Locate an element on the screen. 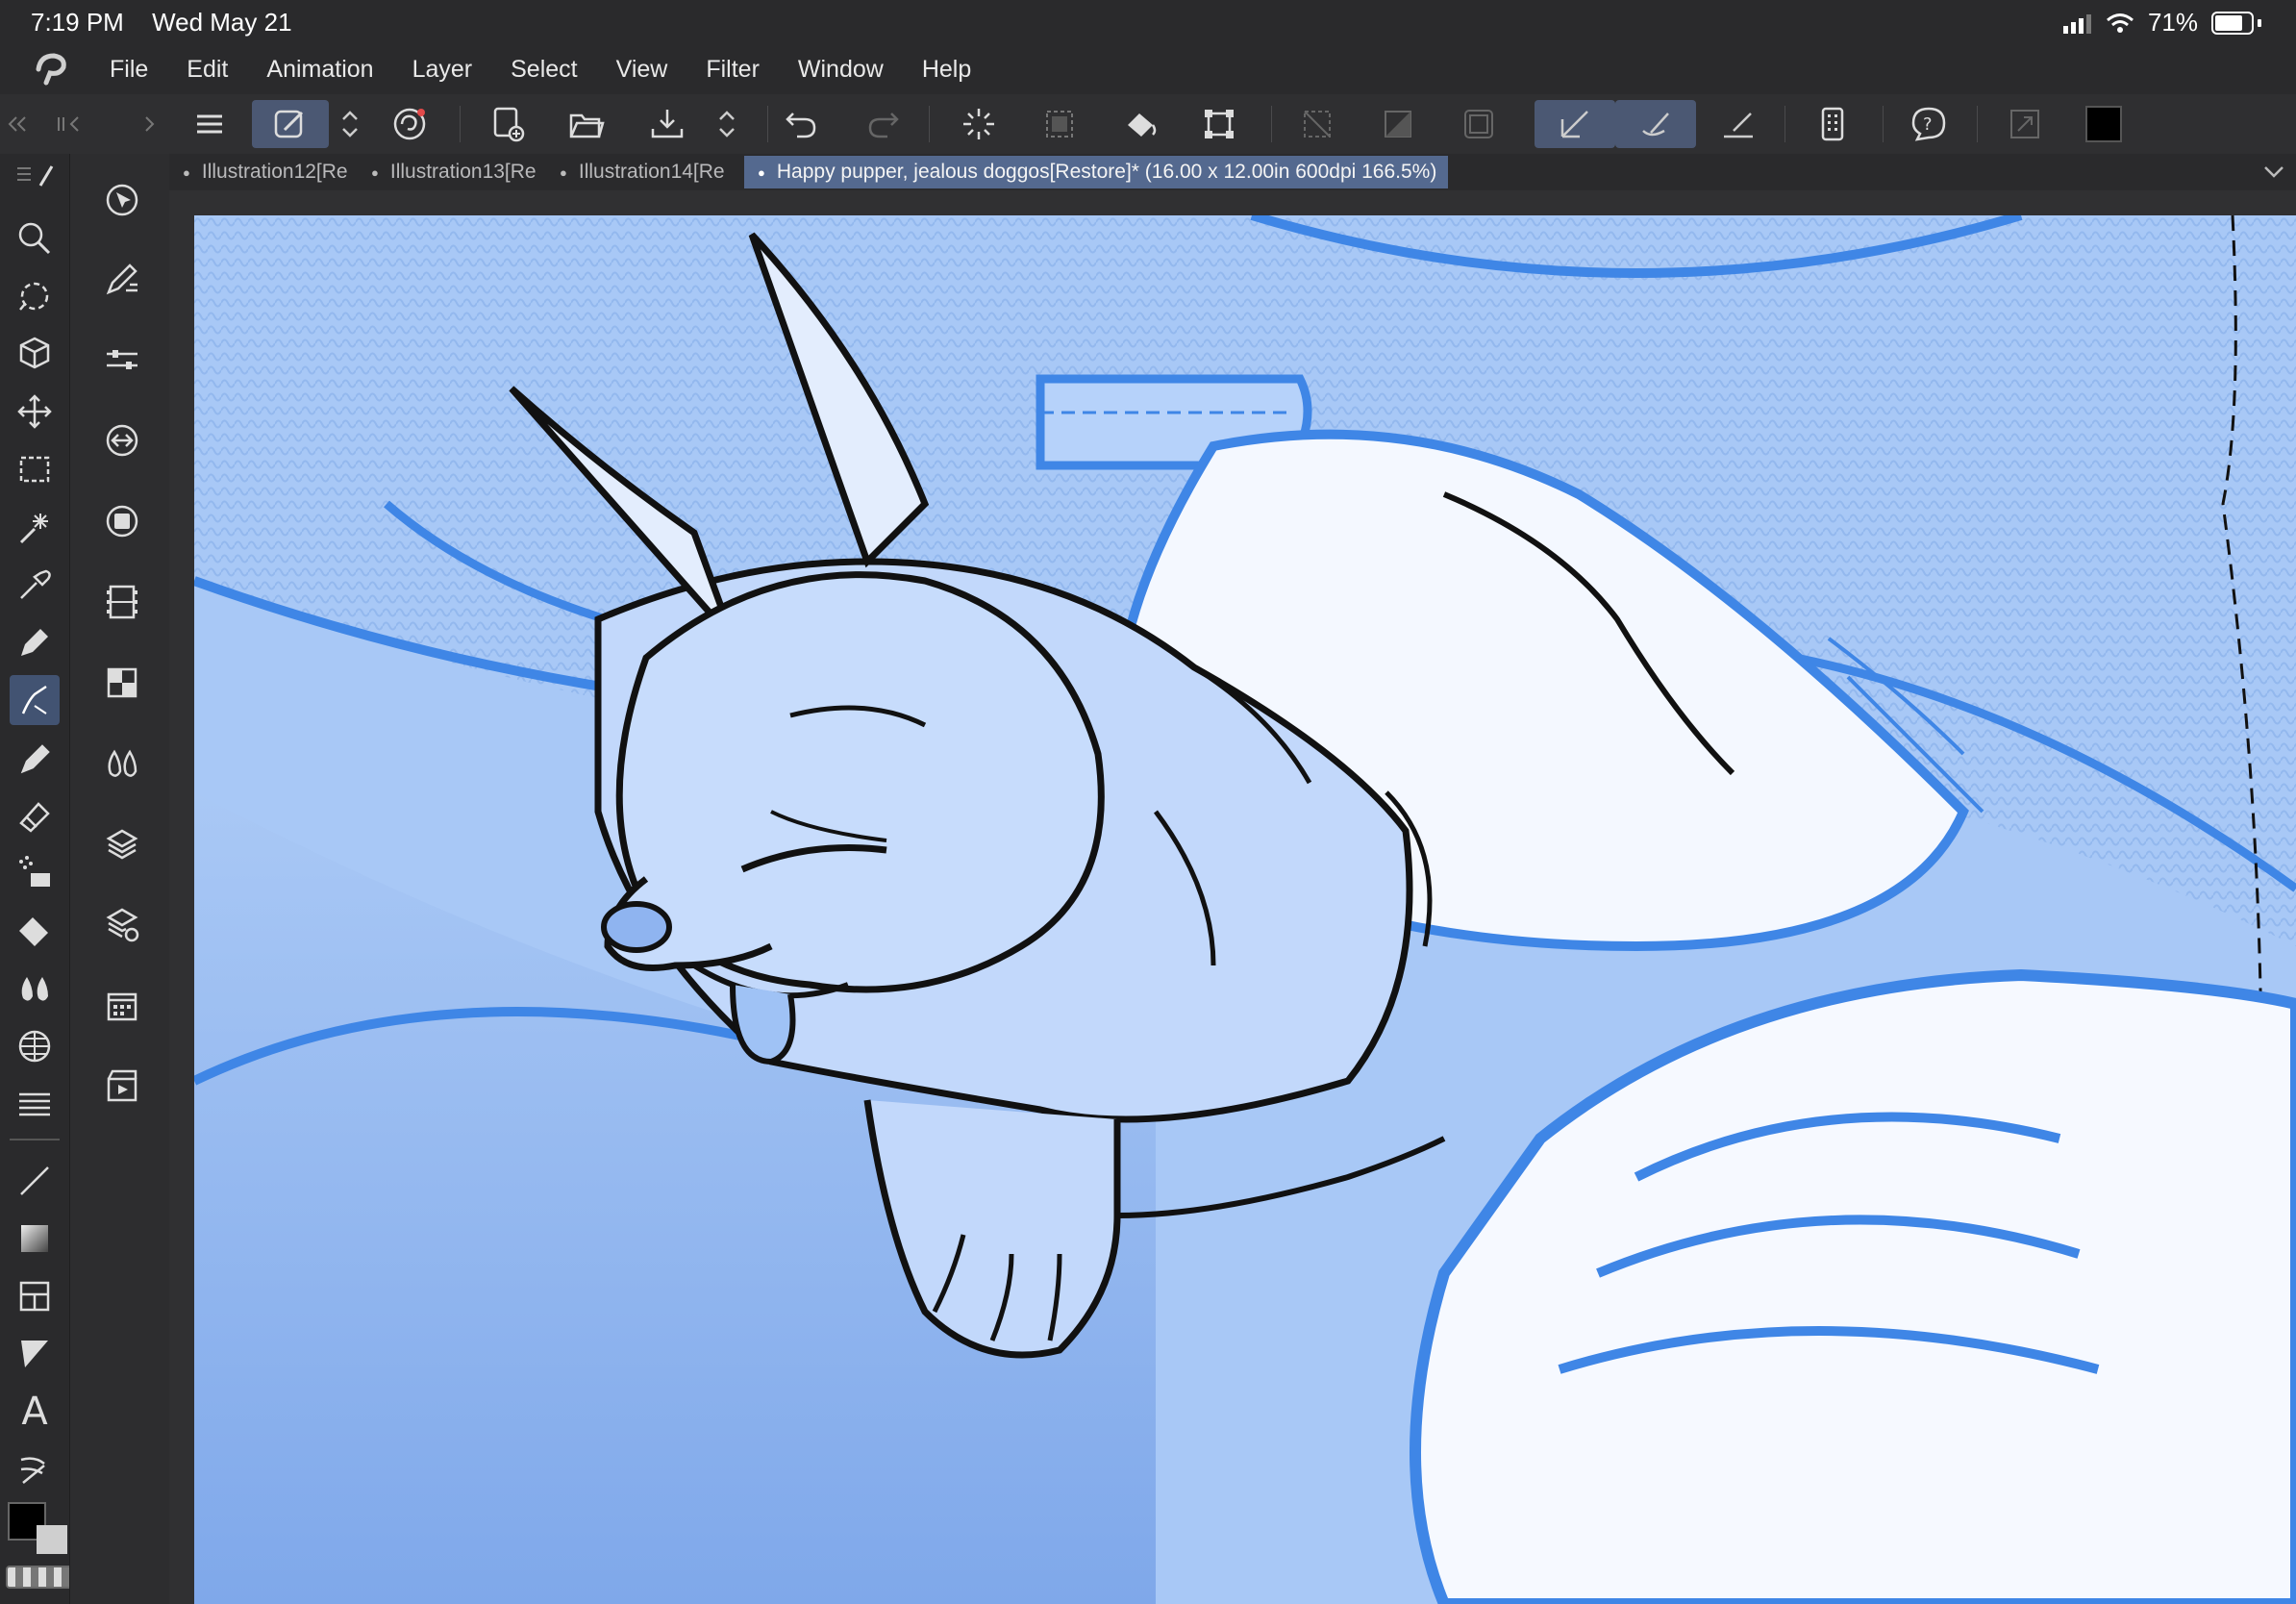 This screenshot has width=2296, height=1604. menu-edit: Edit is located at coordinates (207, 70).